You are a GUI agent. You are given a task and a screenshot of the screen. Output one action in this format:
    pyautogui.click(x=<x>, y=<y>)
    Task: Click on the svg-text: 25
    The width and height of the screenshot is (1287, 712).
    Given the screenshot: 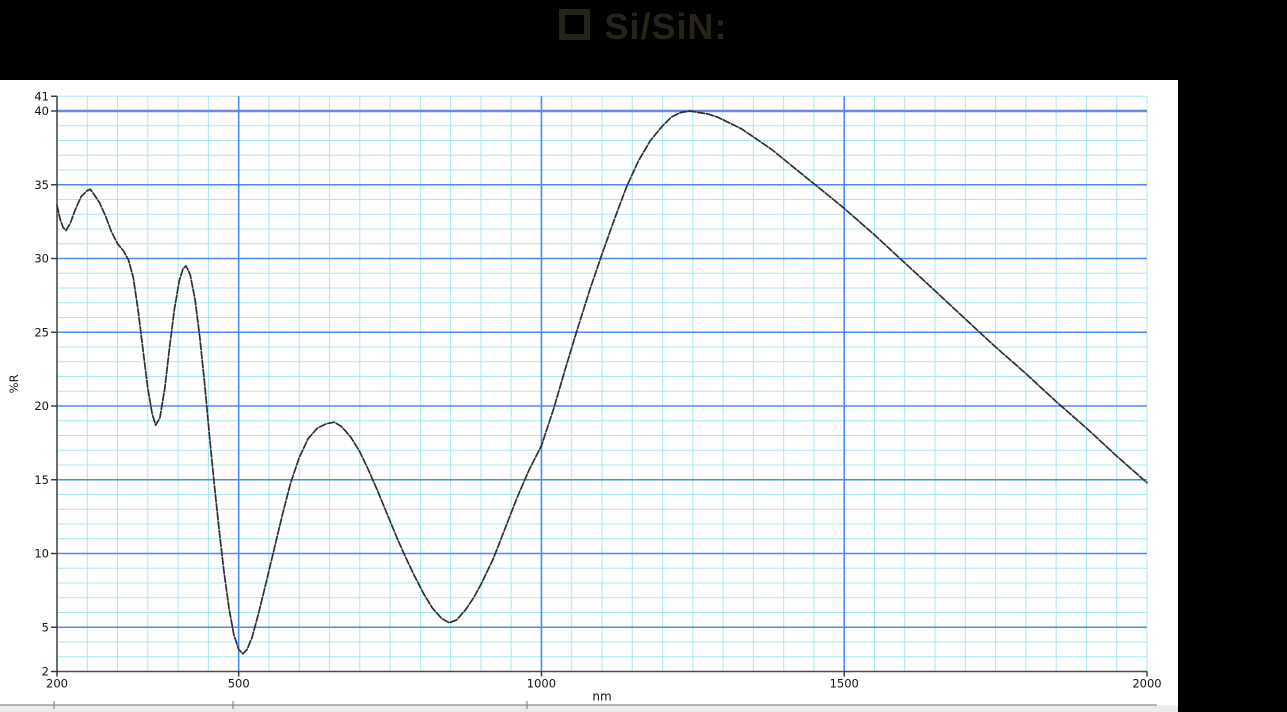 What is the action you would take?
    pyautogui.click(x=41, y=332)
    